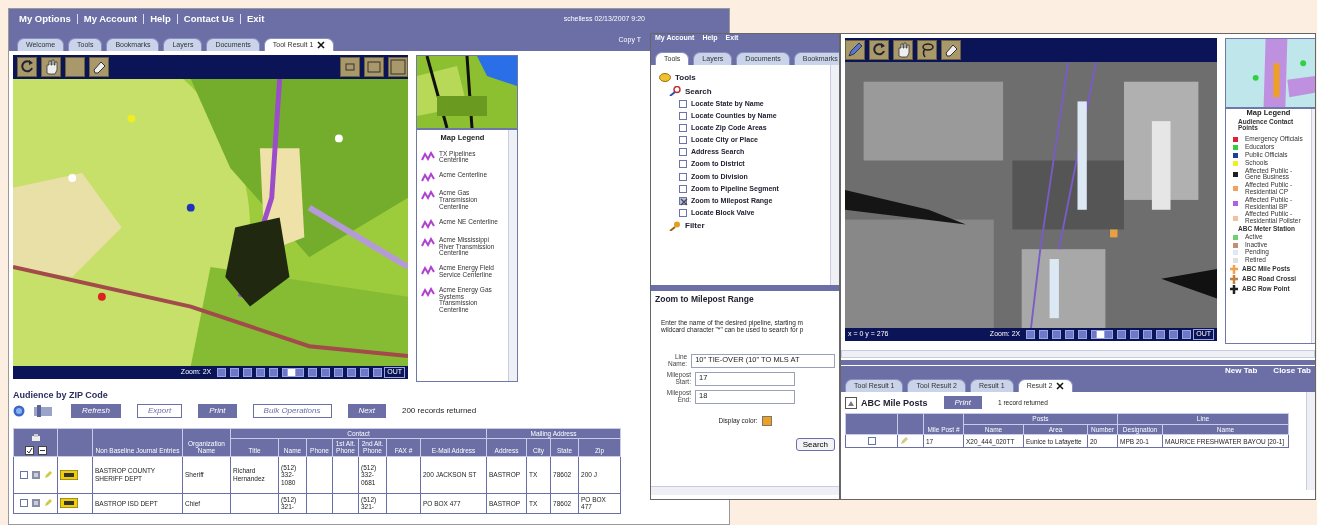  I want to click on tab-link: New Tab, so click(1241, 371).